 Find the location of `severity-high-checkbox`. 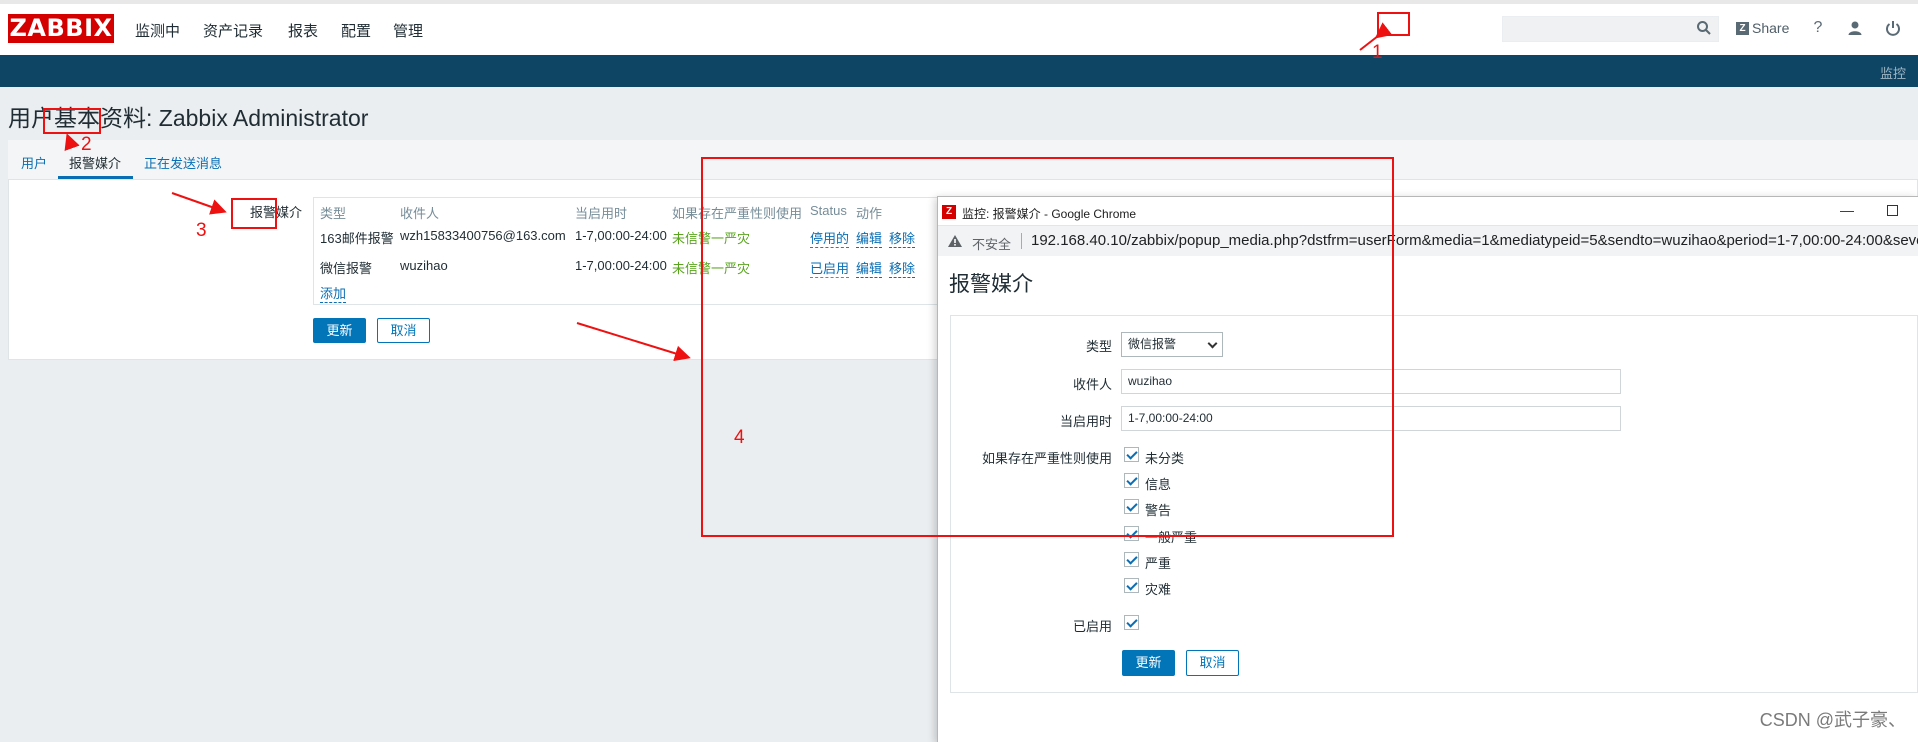

severity-high-checkbox is located at coordinates (1131, 559).